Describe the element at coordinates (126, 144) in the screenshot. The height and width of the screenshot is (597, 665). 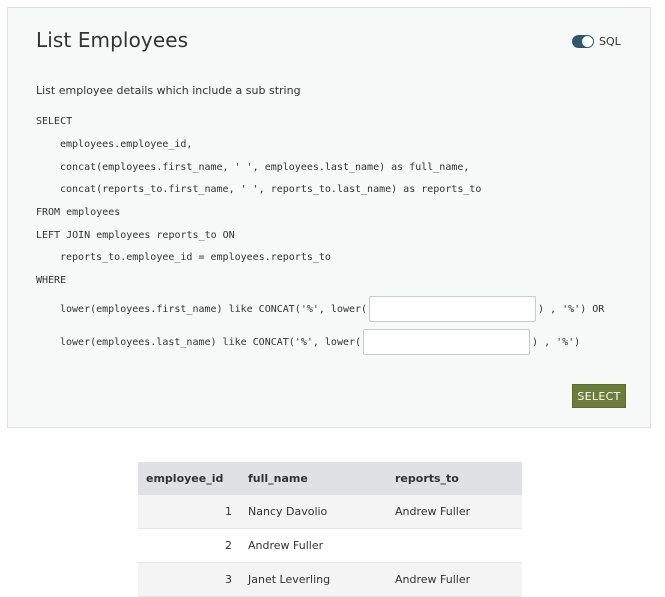
I see `sql-column-1: employees.employee_id,` at that location.